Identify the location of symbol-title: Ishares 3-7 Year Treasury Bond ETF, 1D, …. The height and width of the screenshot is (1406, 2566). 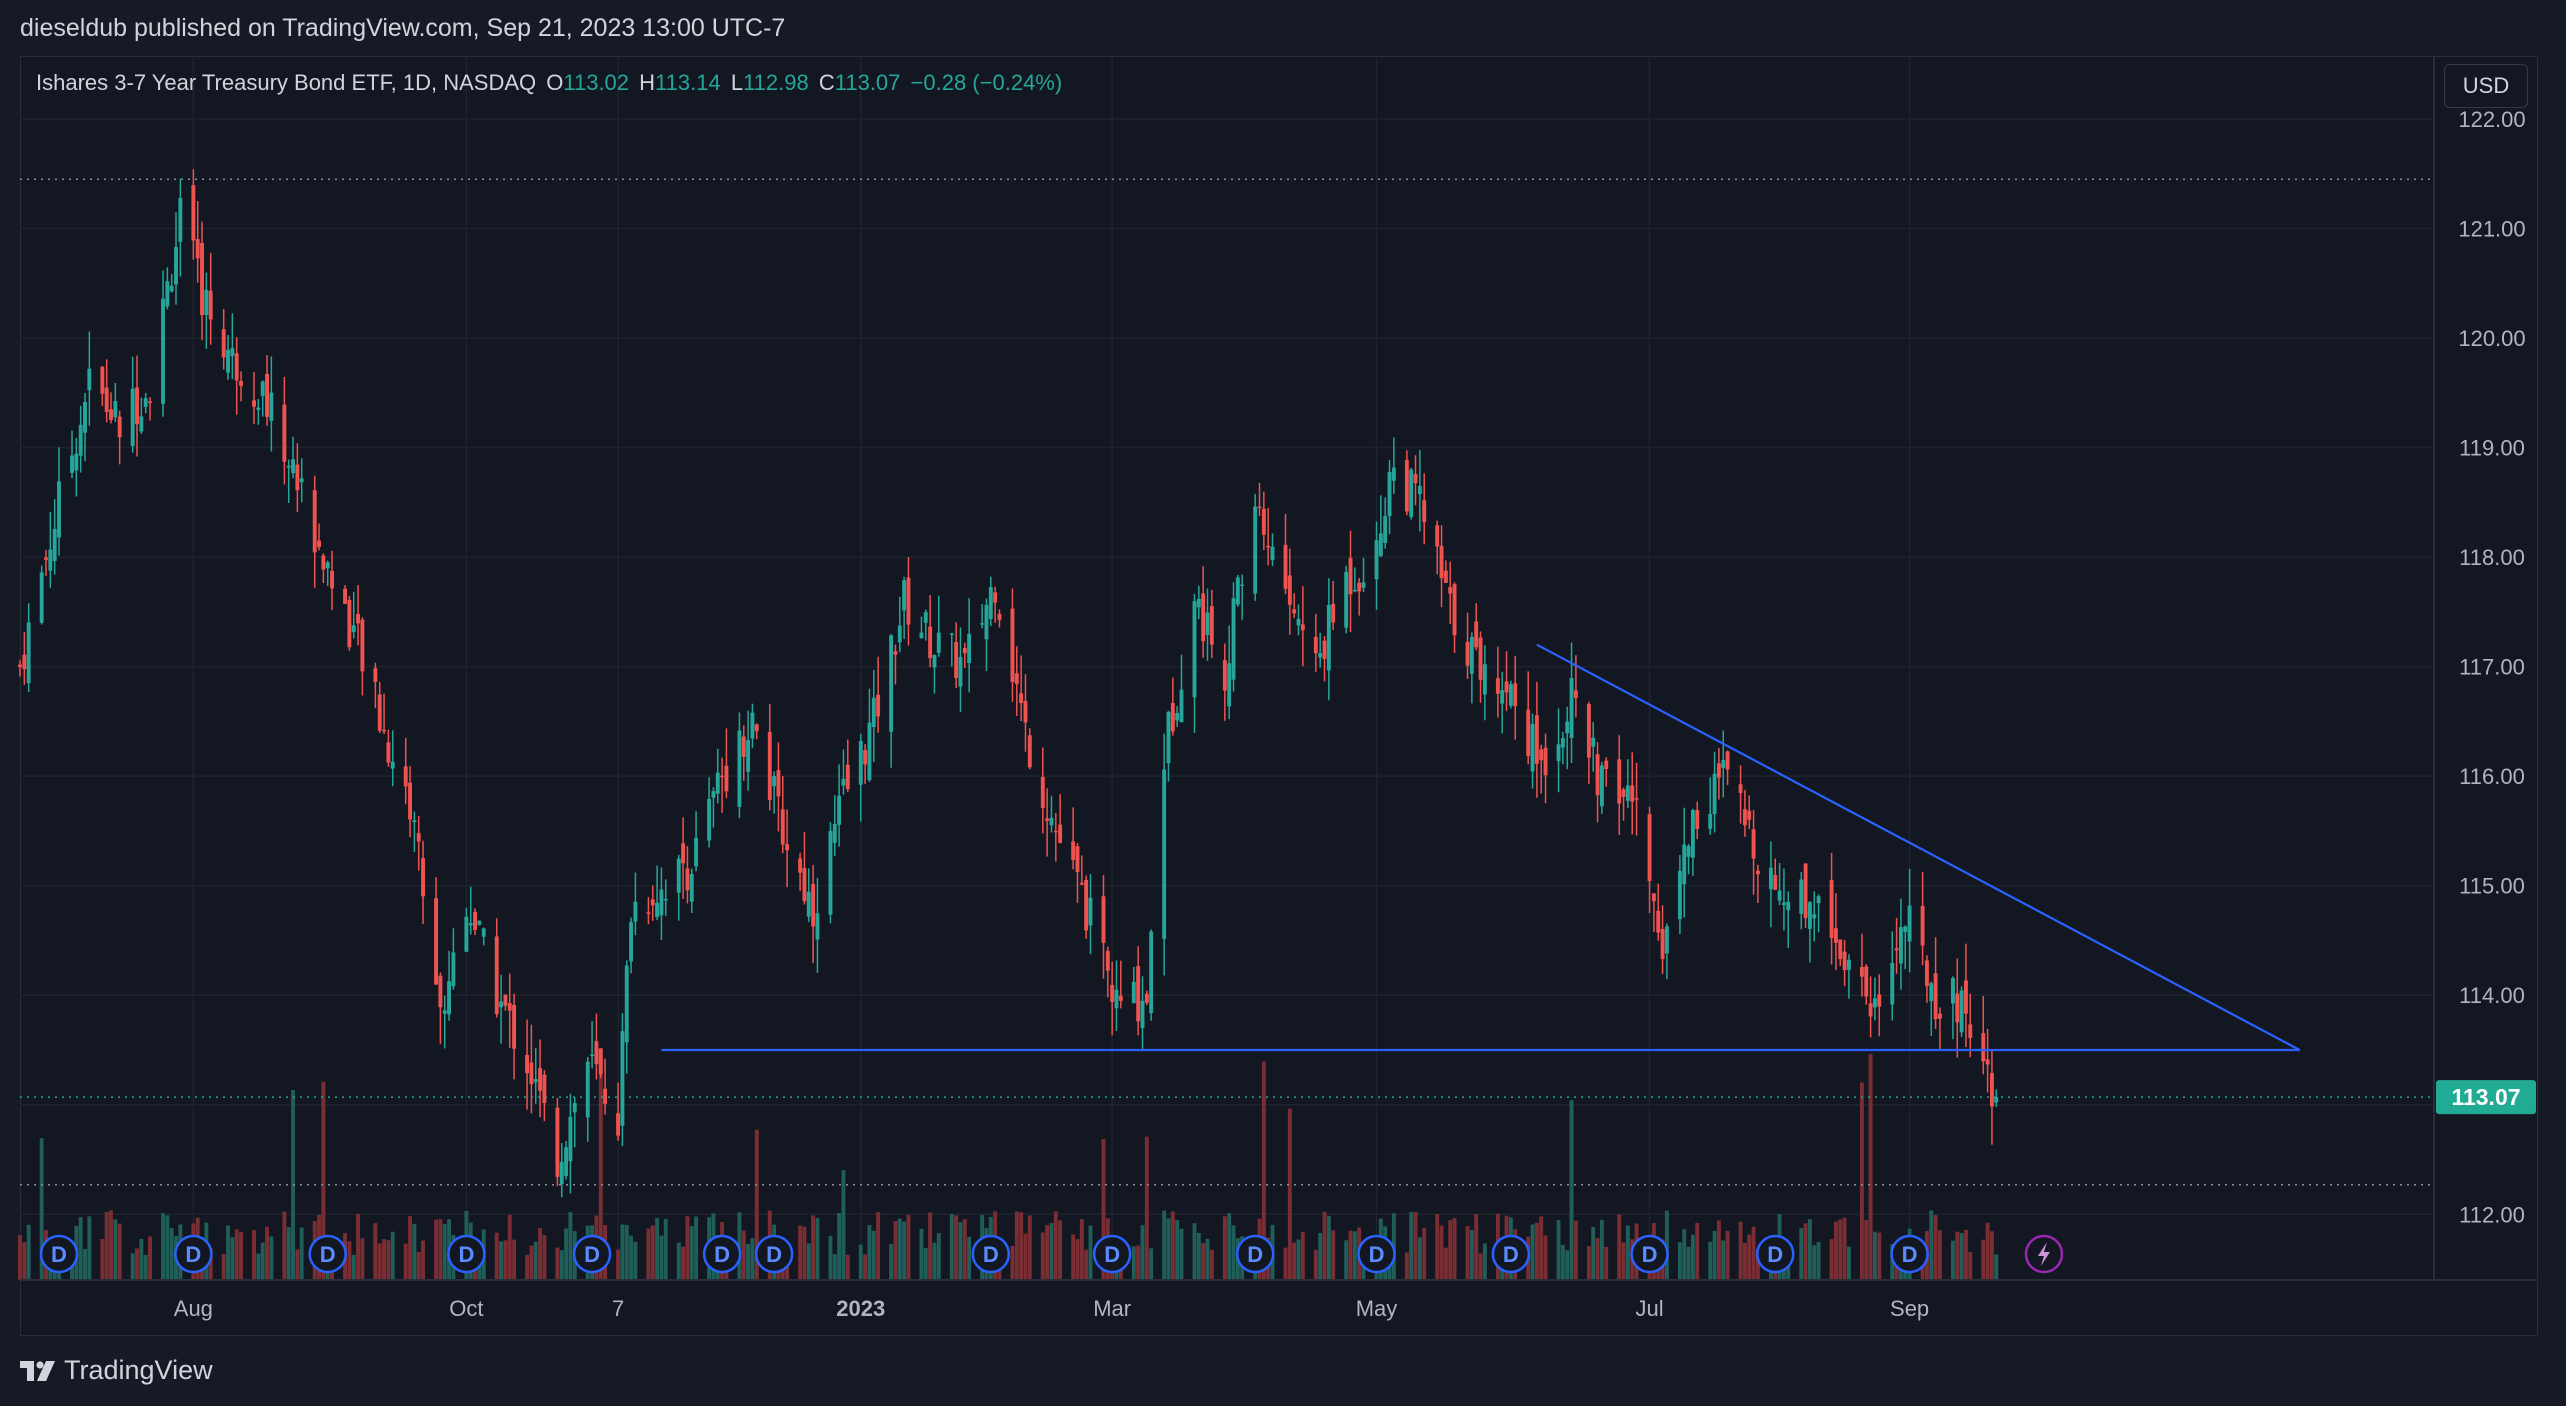
(286, 82).